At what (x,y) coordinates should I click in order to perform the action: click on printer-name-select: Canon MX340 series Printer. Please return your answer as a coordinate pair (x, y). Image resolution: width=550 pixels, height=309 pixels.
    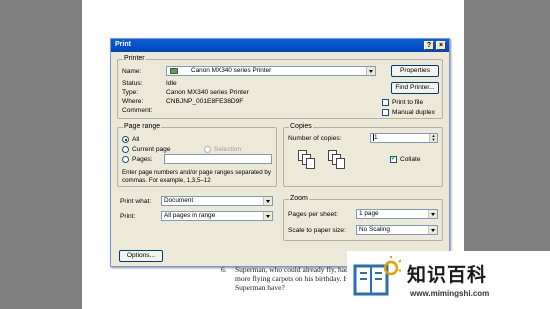
    Looking at the image, I should click on (271, 71).